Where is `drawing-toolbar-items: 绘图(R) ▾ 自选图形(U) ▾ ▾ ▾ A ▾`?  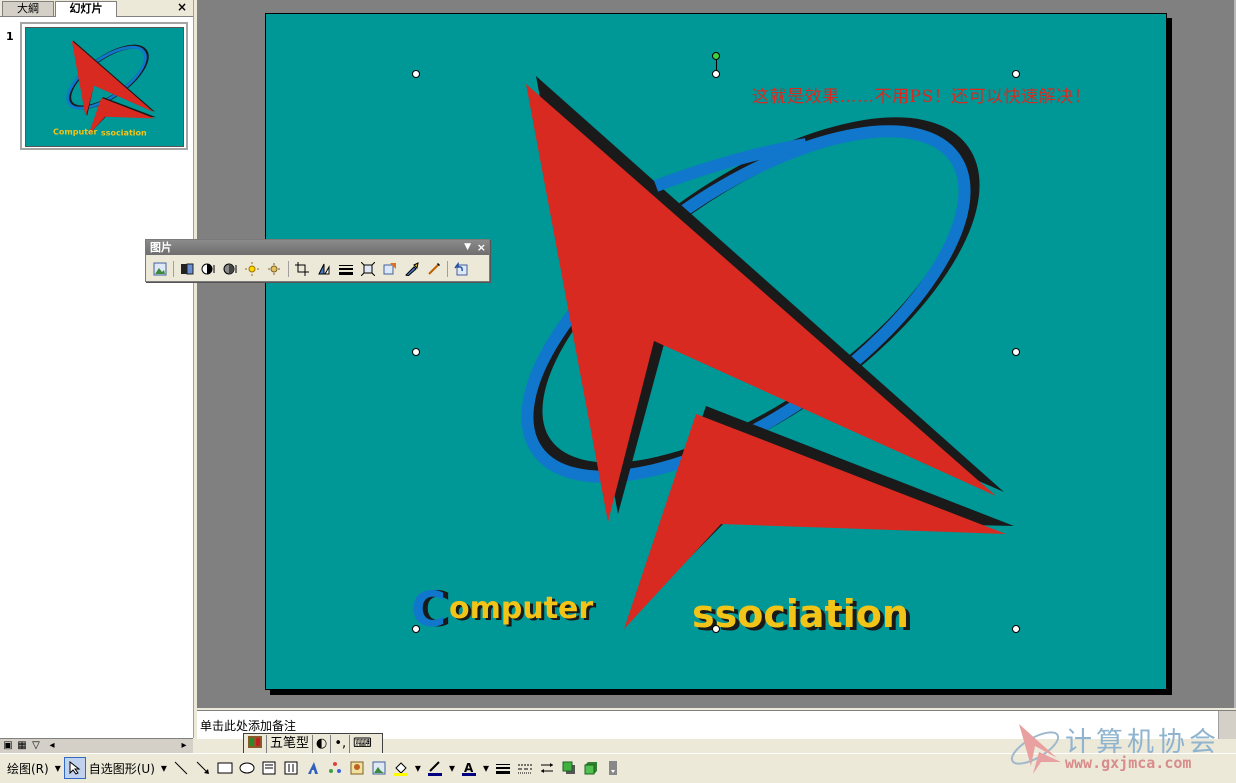
drawing-toolbar-items: 绘图(R) ▾ 自选图形(U) ▾ ▾ ▾ A ▾ is located at coordinates (314, 768).